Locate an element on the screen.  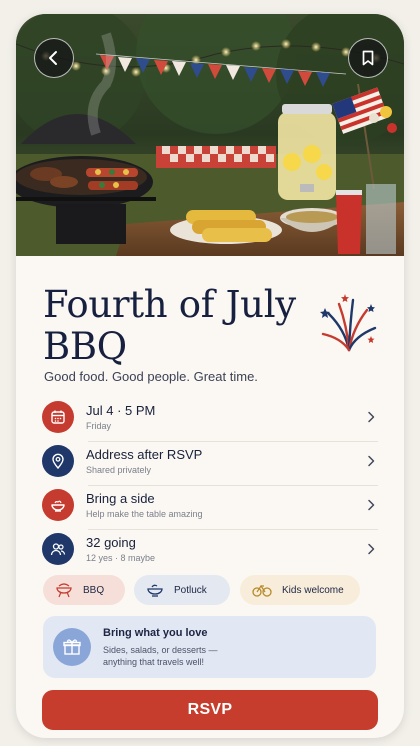
back-button is located at coordinates (54, 58).